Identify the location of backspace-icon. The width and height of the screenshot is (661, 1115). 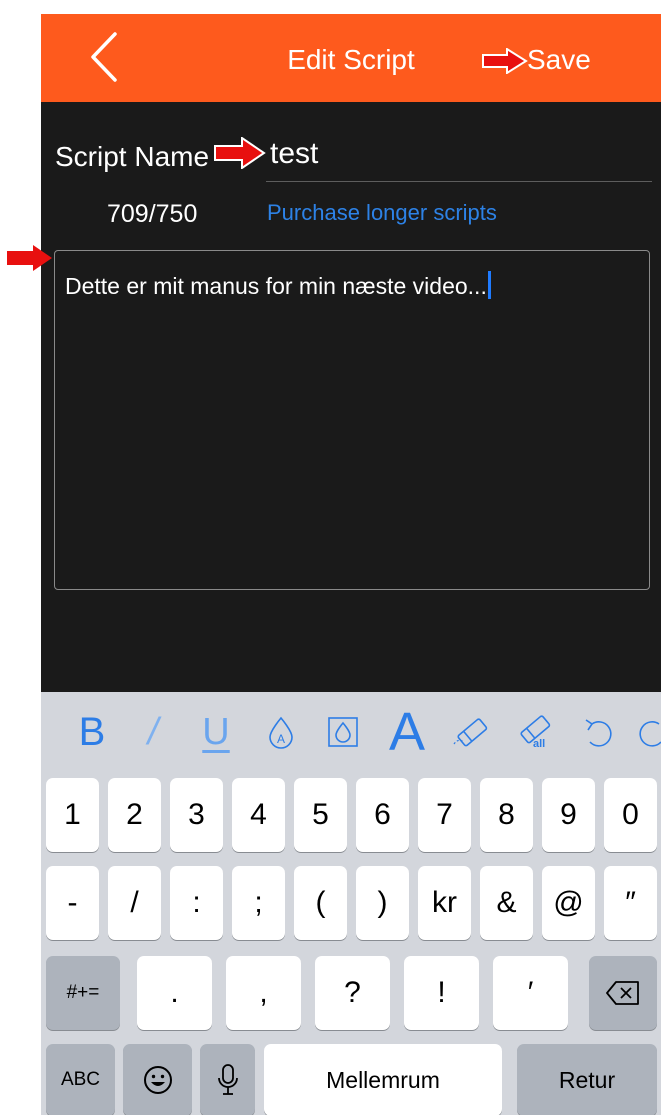
(622, 993).